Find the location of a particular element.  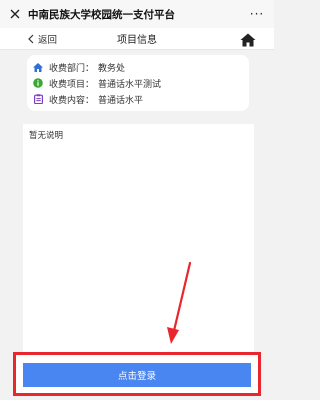

info-value: 普通话水平测试 is located at coordinates (130, 84).